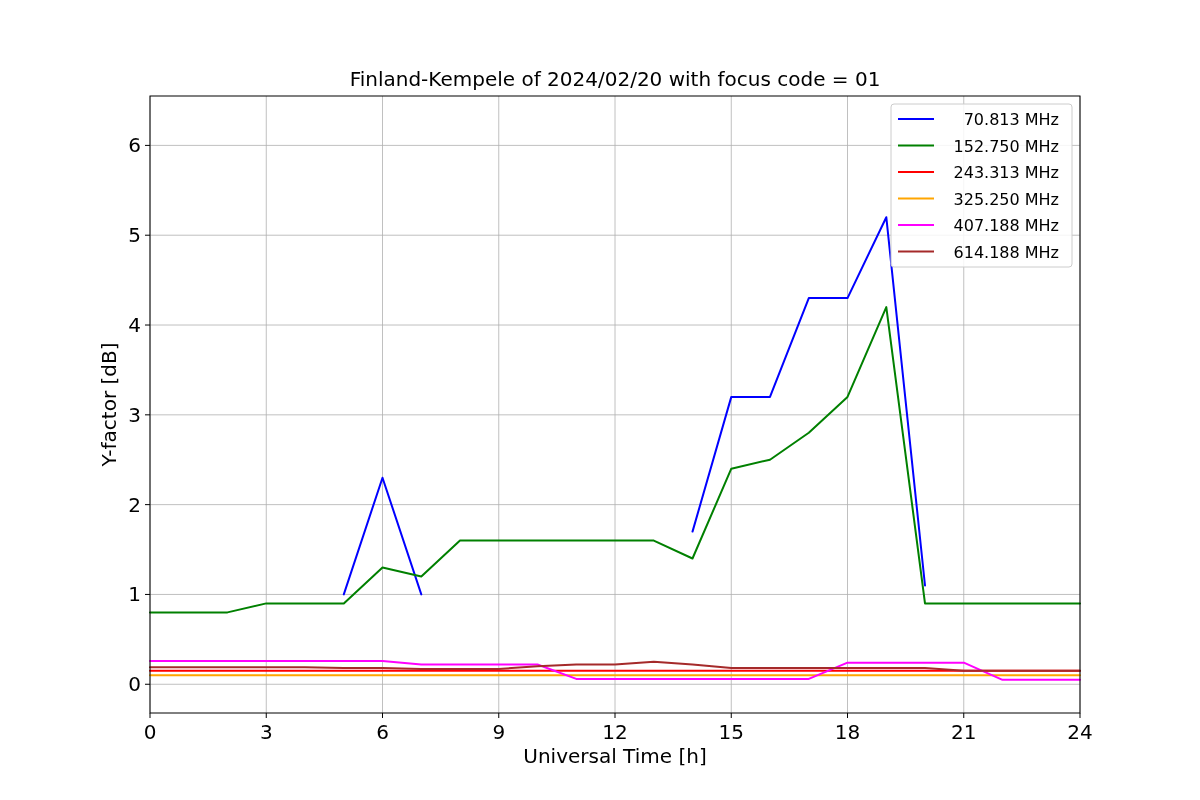 The image size is (1200, 800). Describe the element at coordinates (1006, 225) in the screenshot. I see `legend-label: 407.188 MHz` at that location.